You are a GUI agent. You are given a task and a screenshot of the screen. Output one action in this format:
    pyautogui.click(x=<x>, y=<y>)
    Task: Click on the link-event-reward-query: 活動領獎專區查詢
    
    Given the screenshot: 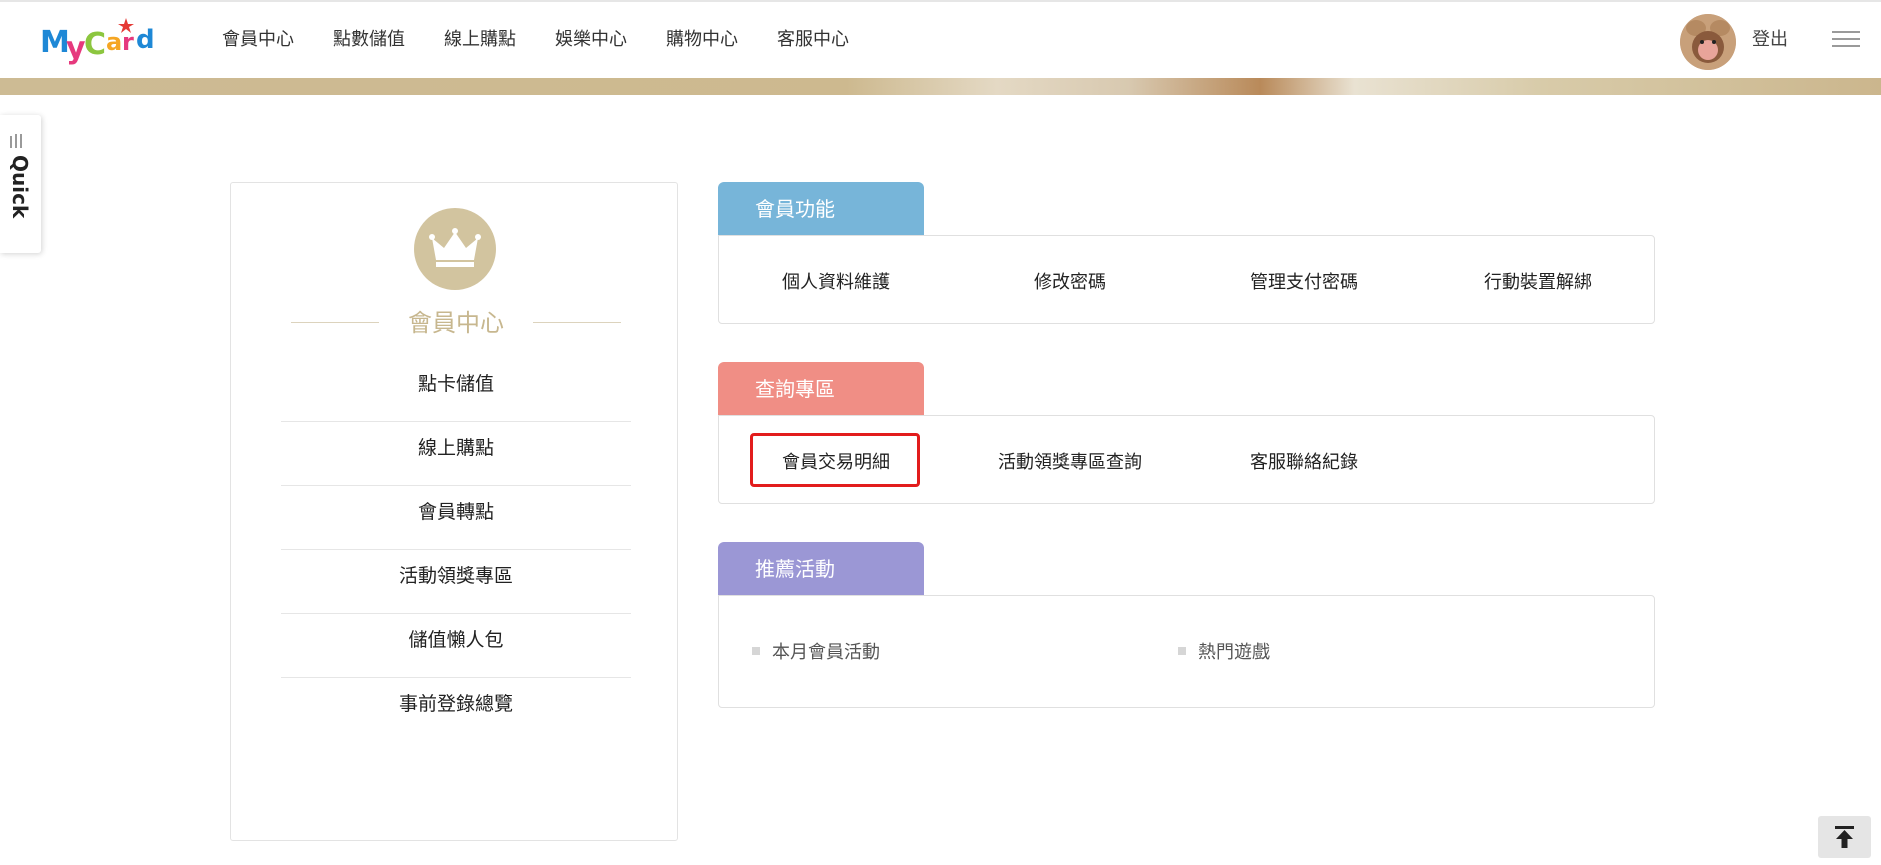 What is the action you would take?
    pyautogui.click(x=1070, y=461)
    